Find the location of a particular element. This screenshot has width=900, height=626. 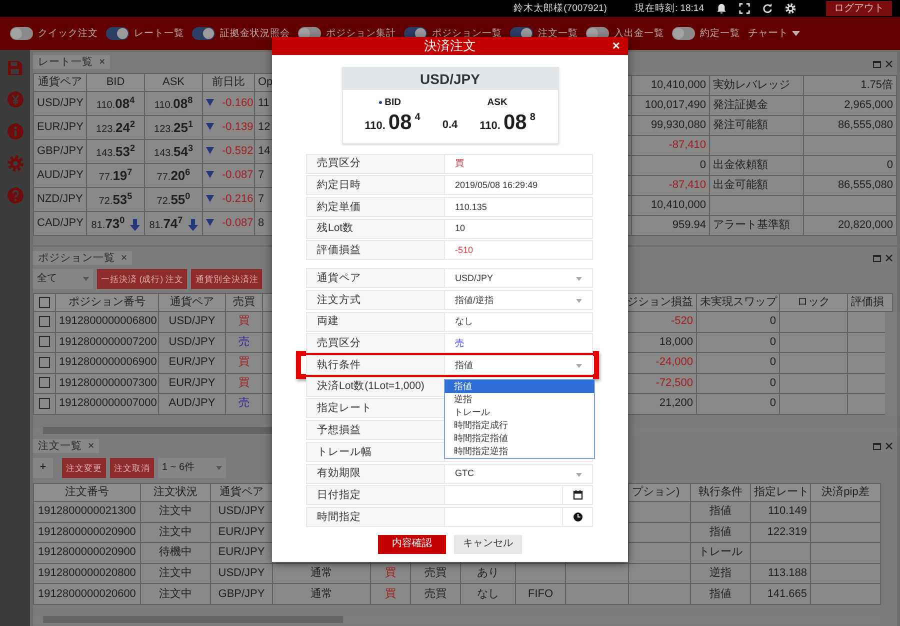

cancel-button: キャンセル is located at coordinates (488, 544).